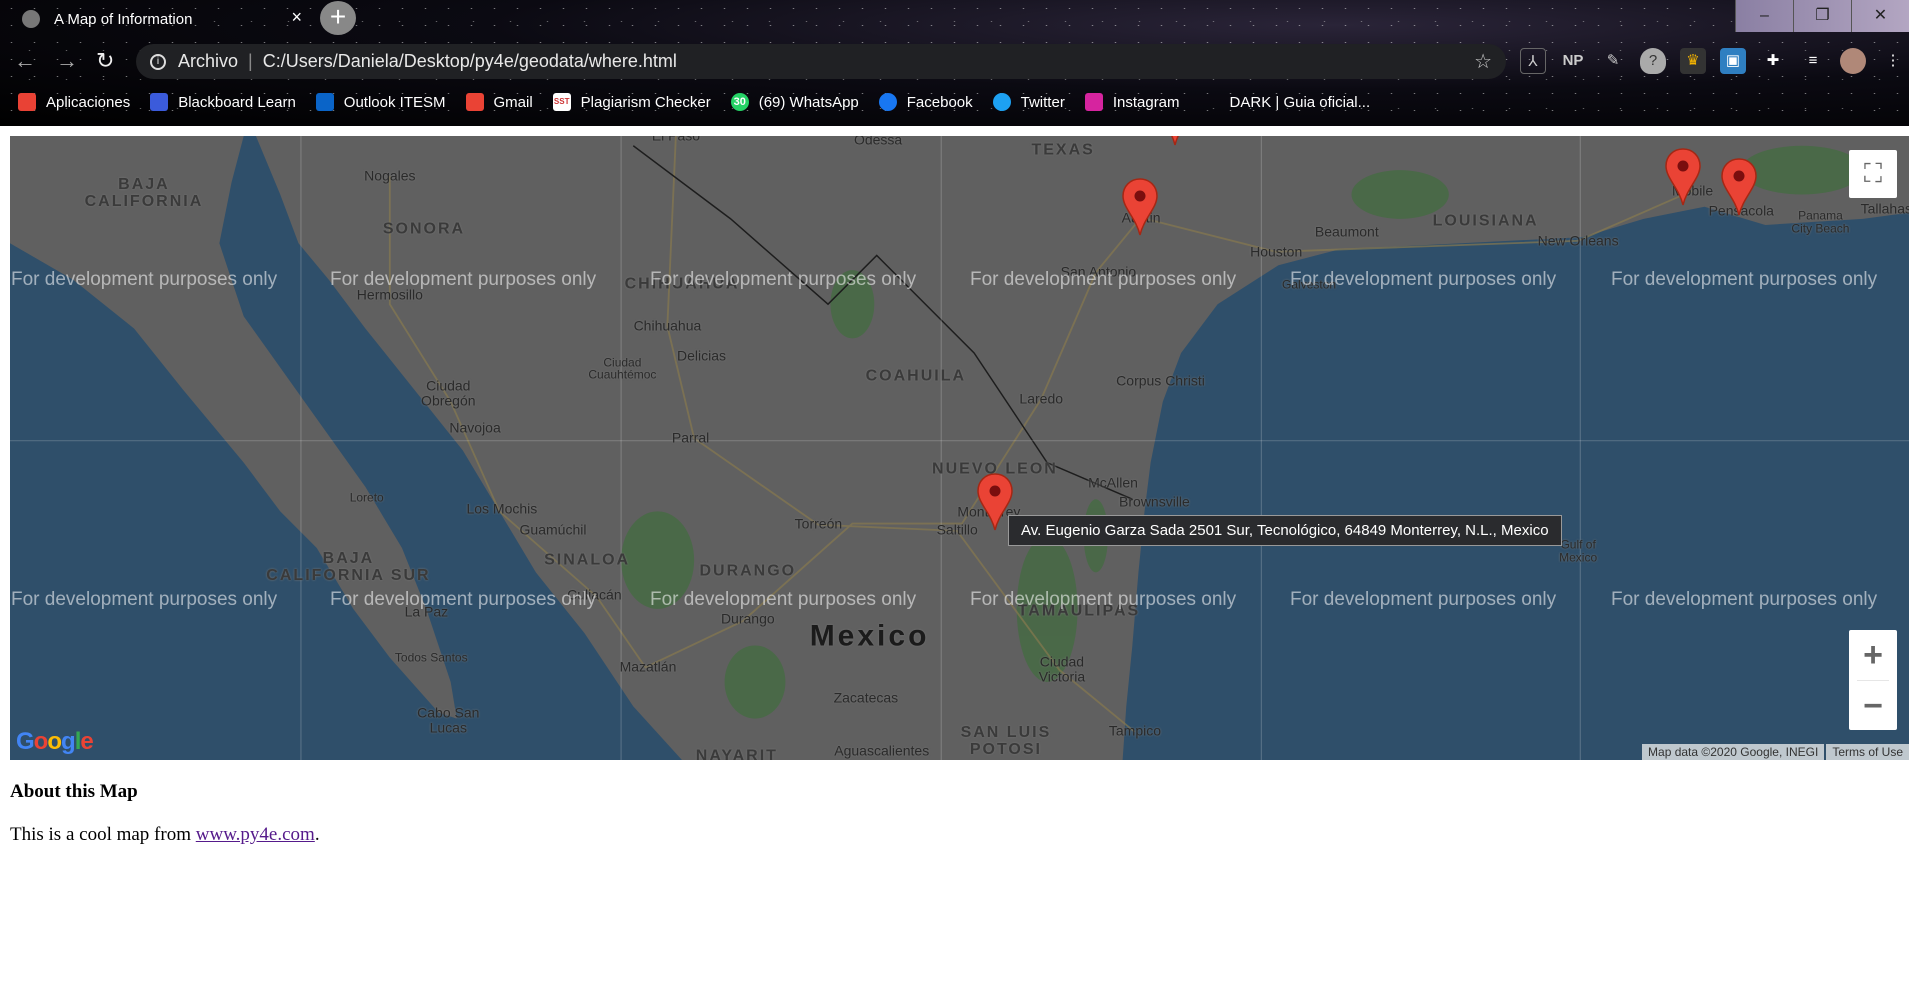 The width and height of the screenshot is (1909, 983). I want to click on map-label: Panama City Beach, so click(1820, 222).